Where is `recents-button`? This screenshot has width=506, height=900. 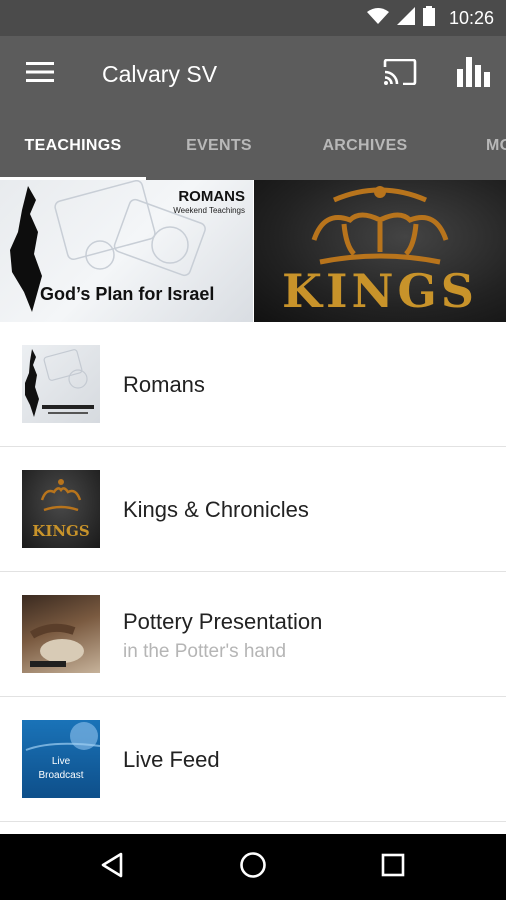 recents-button is located at coordinates (393, 867).